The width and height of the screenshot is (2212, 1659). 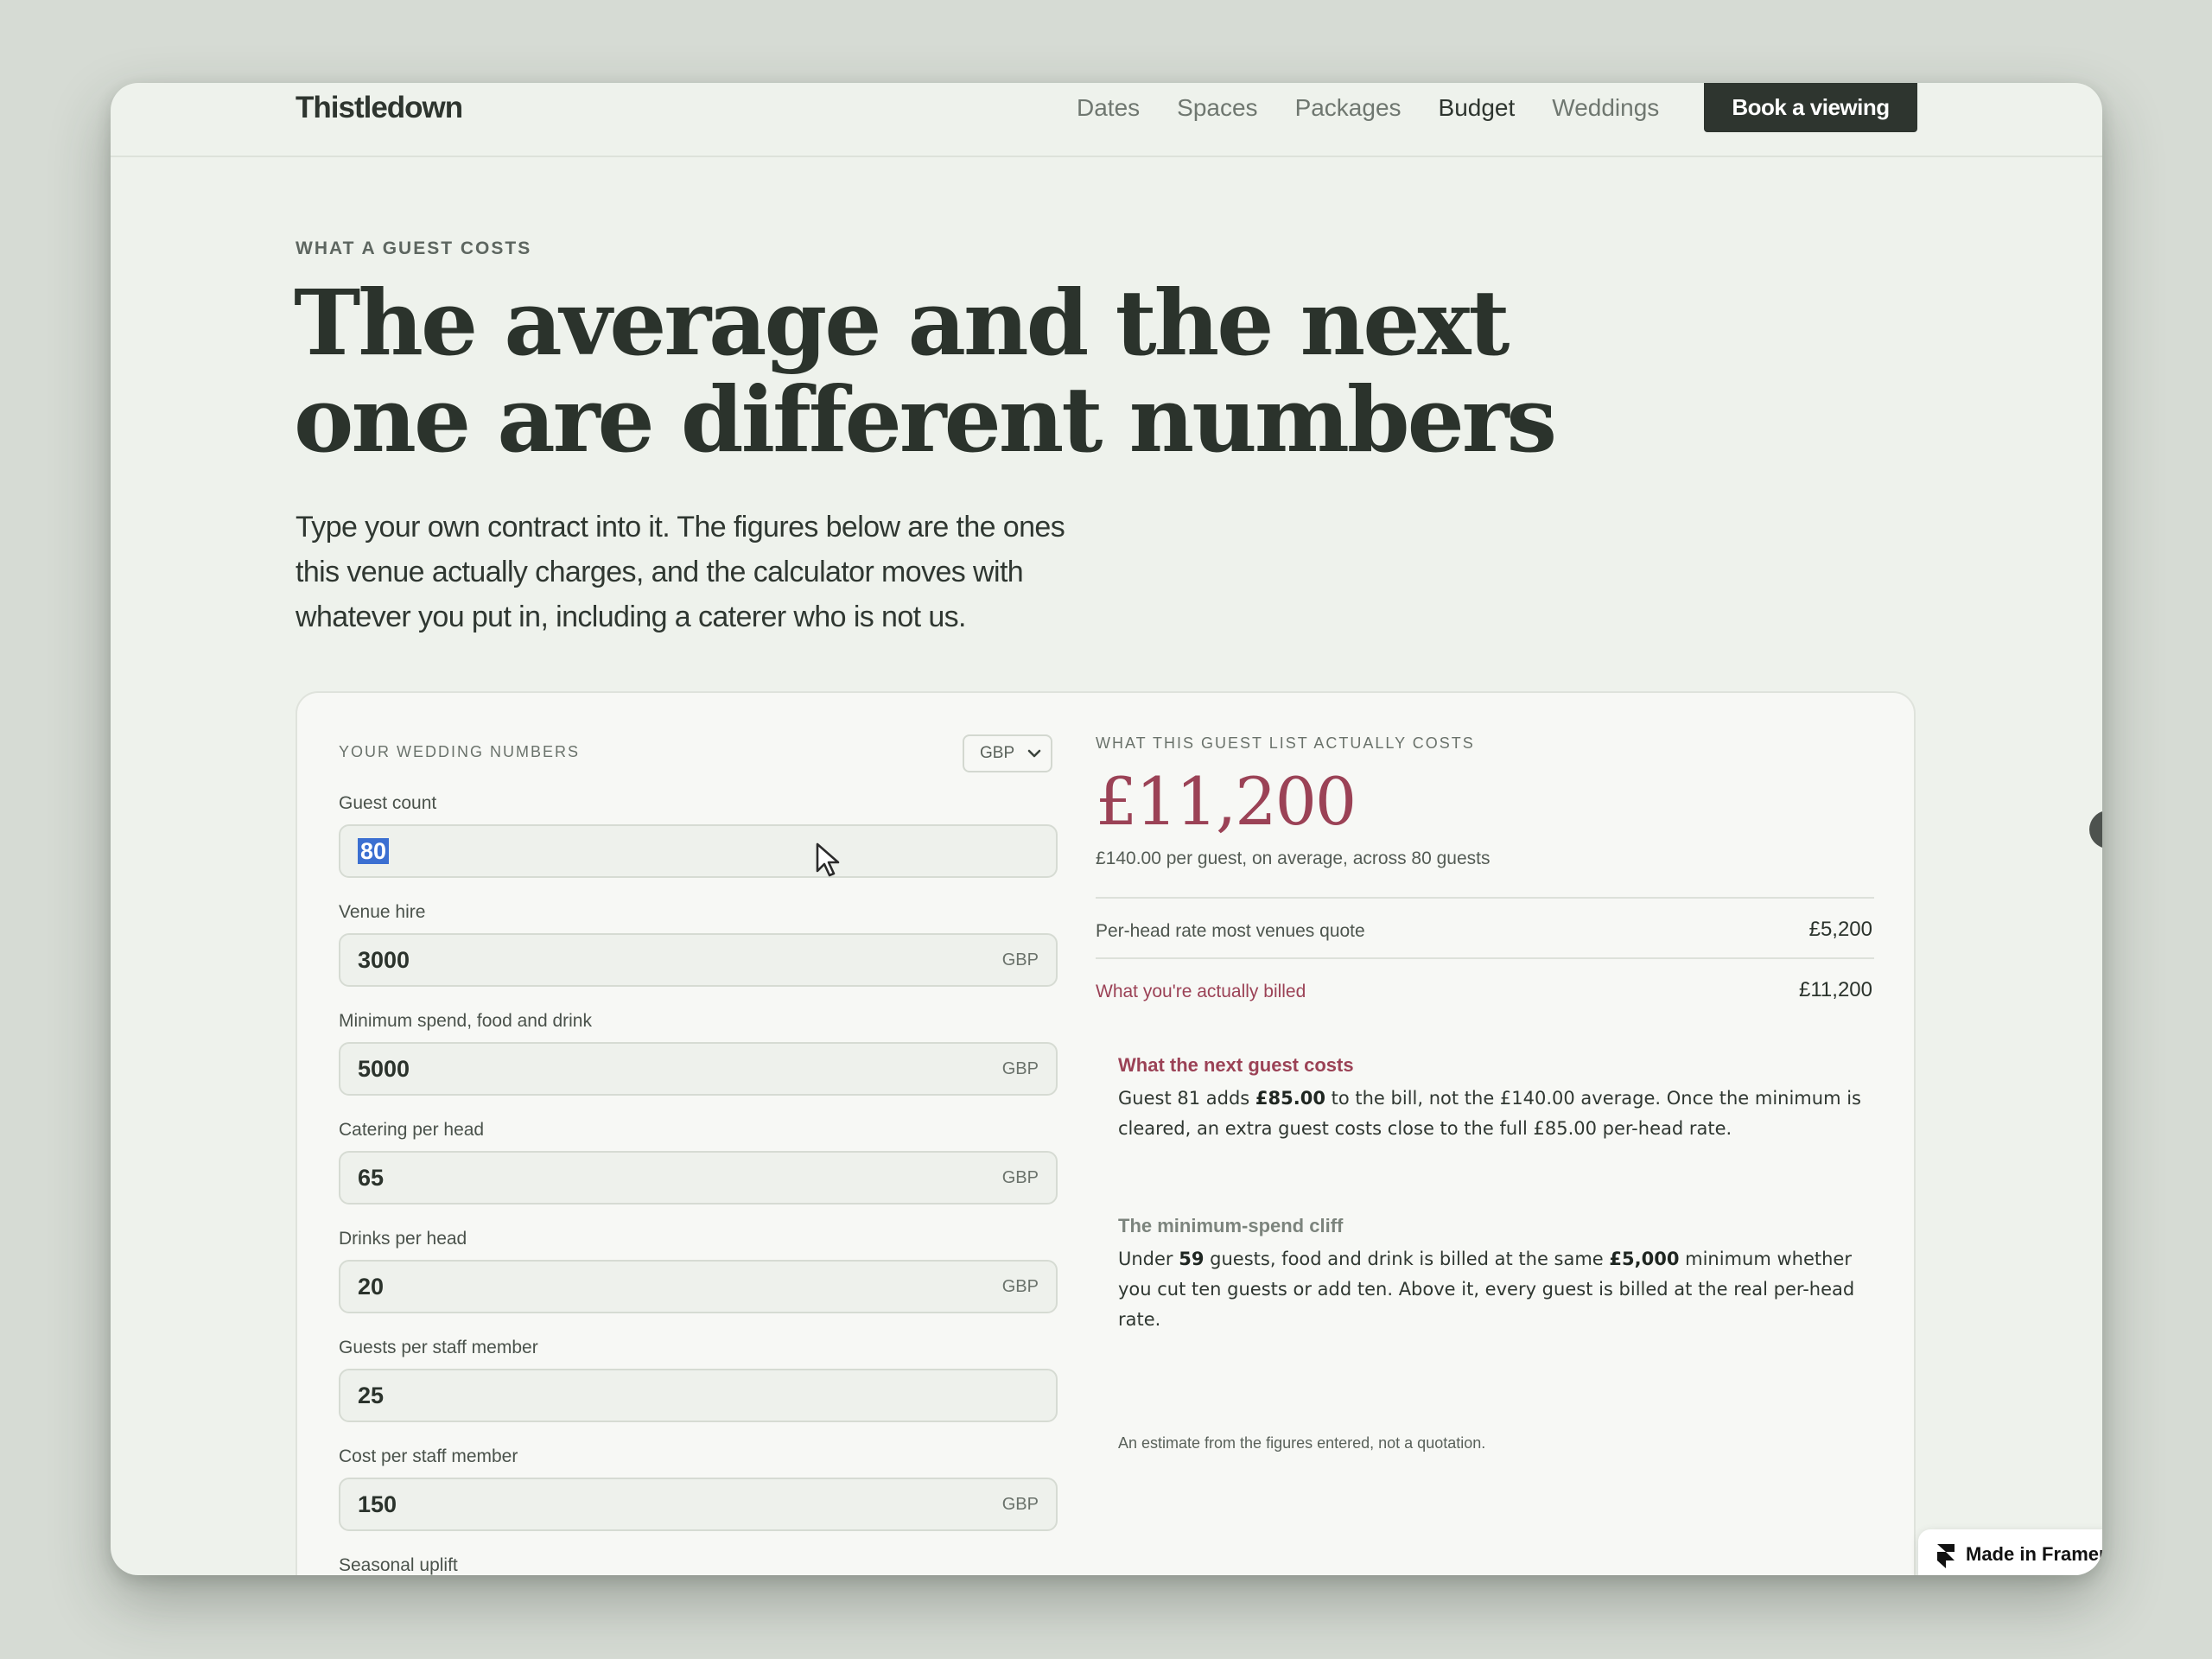 What do you see at coordinates (1231, 1225) in the screenshot?
I see `minimum-spend-cliff-title: The minimum-spend cliff` at bounding box center [1231, 1225].